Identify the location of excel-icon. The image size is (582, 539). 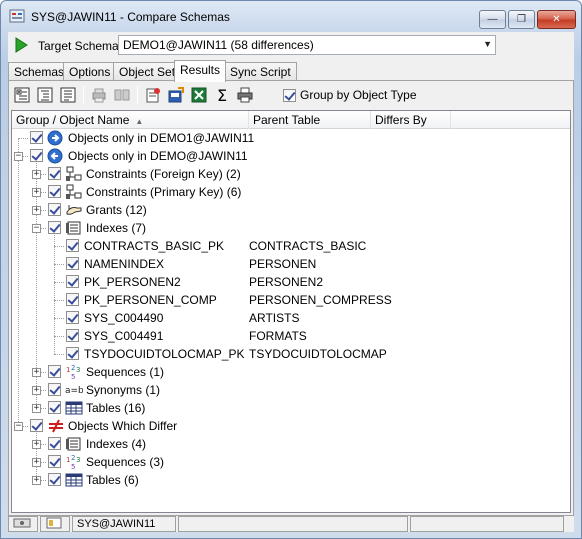
(199, 95).